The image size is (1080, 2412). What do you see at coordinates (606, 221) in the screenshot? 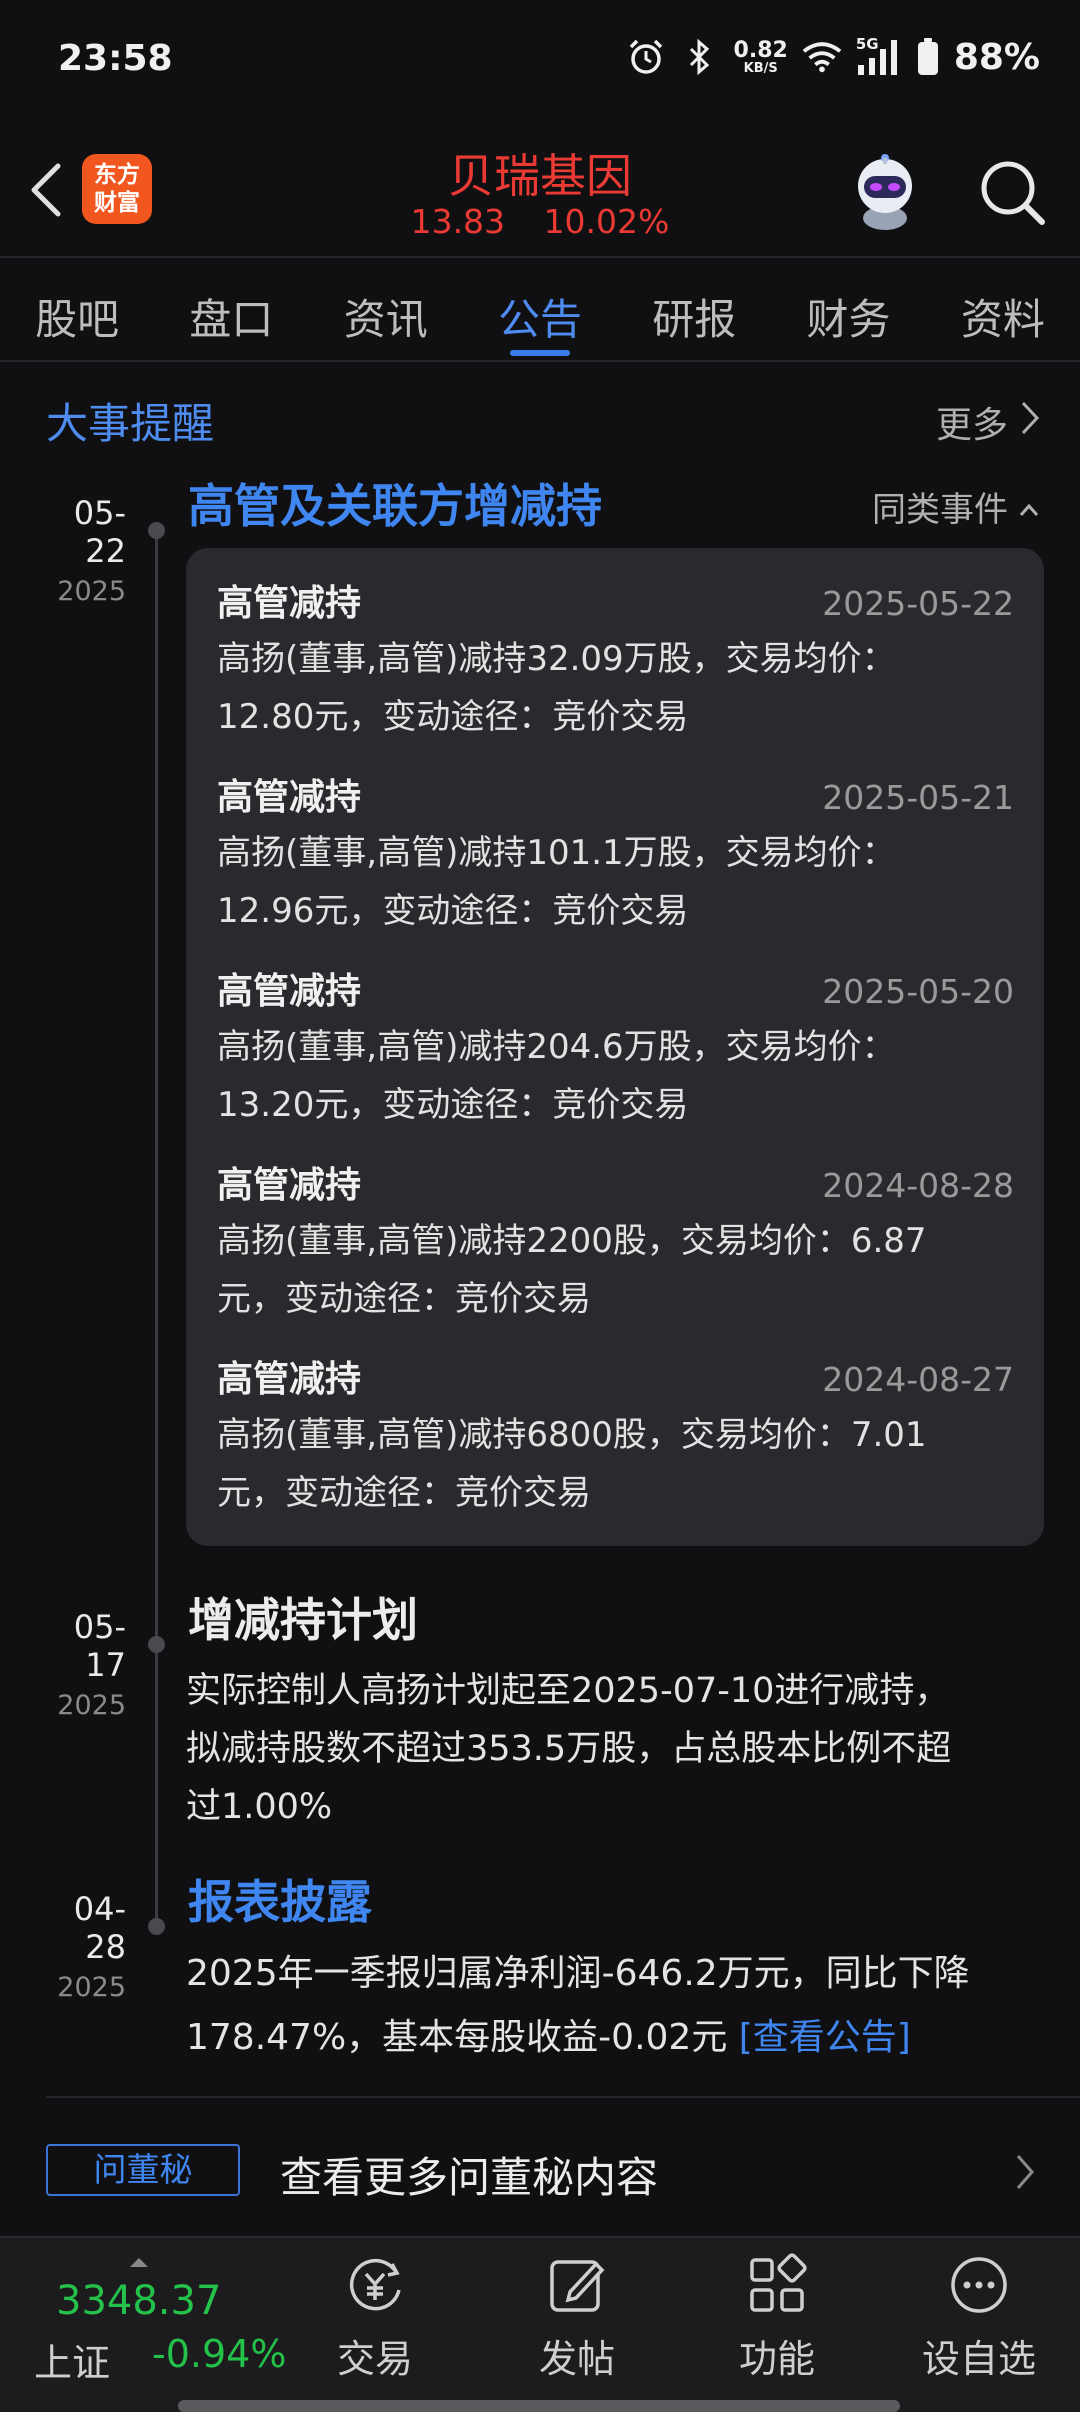
I see `stock-change-pct: 10.02%` at bounding box center [606, 221].